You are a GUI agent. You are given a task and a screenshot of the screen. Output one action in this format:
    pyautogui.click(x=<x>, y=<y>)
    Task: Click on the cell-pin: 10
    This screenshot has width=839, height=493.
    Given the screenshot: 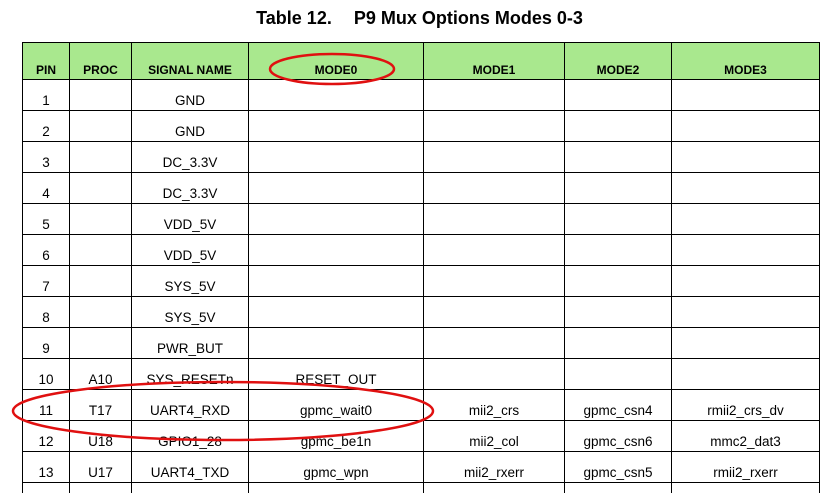 What is the action you would take?
    pyautogui.click(x=46, y=374)
    